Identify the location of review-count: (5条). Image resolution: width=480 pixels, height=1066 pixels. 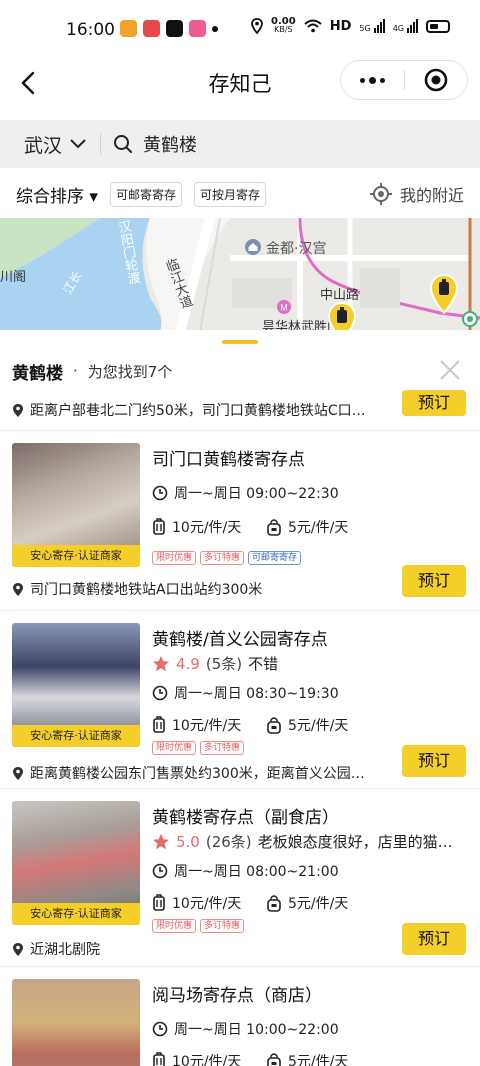
(224, 664).